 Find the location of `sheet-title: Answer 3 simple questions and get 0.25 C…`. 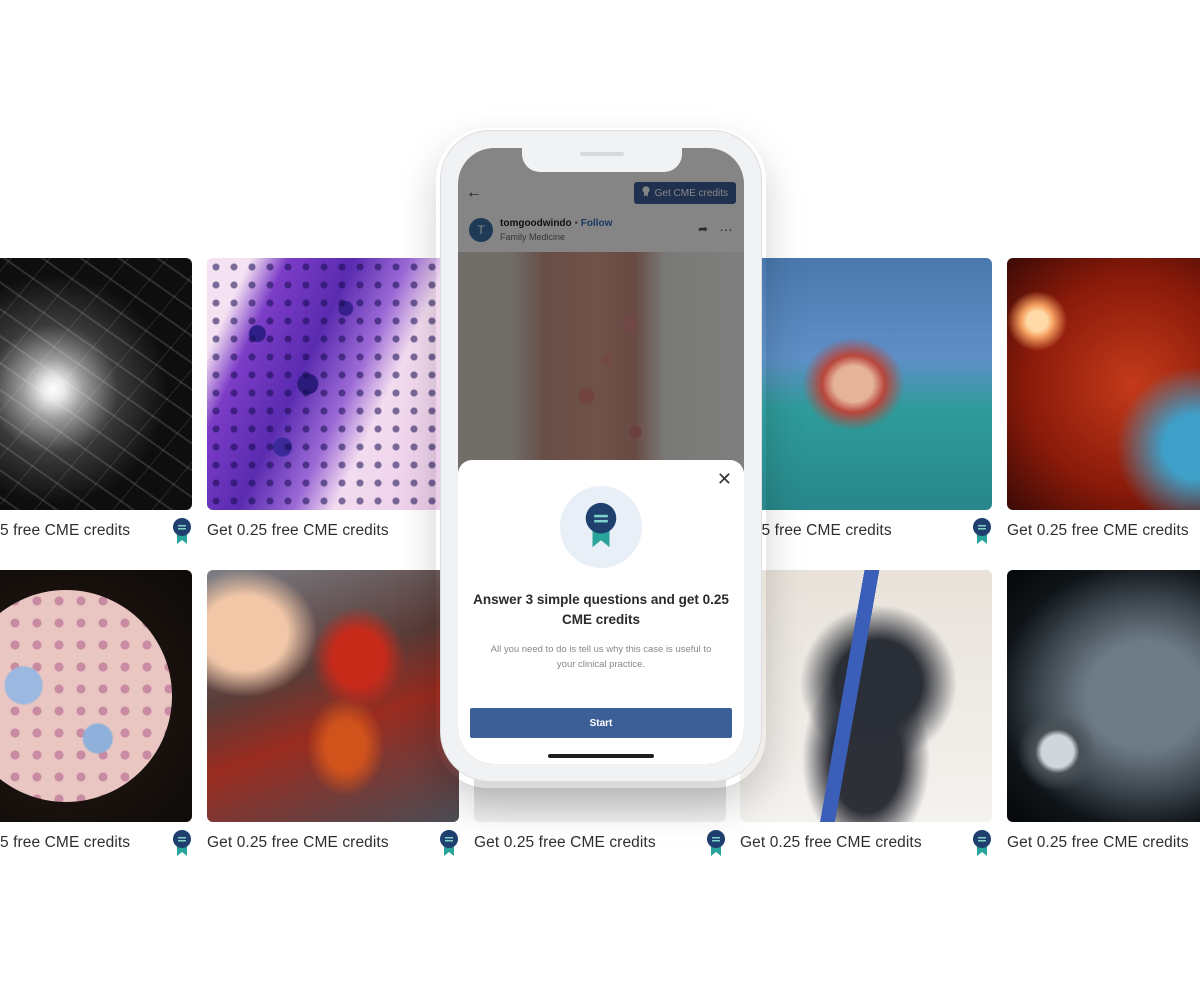

sheet-title: Answer 3 simple questions and get 0.25 C… is located at coordinates (601, 609).